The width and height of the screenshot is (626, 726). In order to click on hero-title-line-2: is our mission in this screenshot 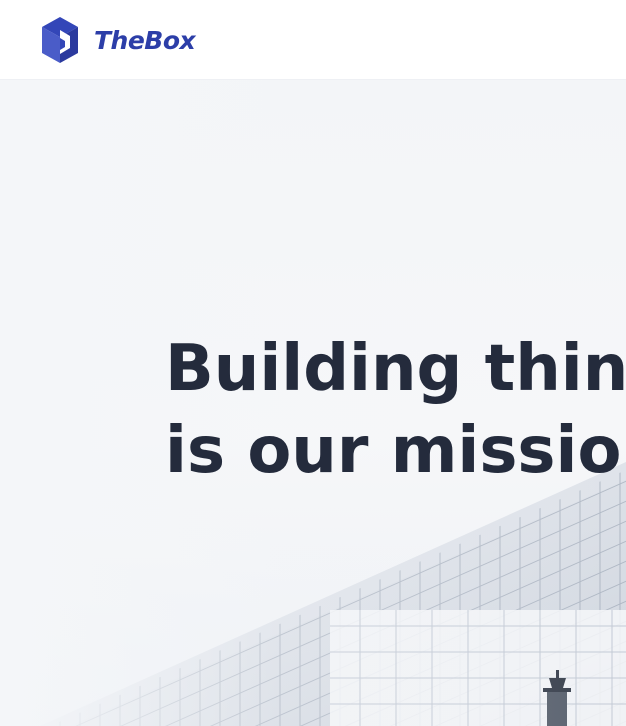, I will do `click(395, 451)`.